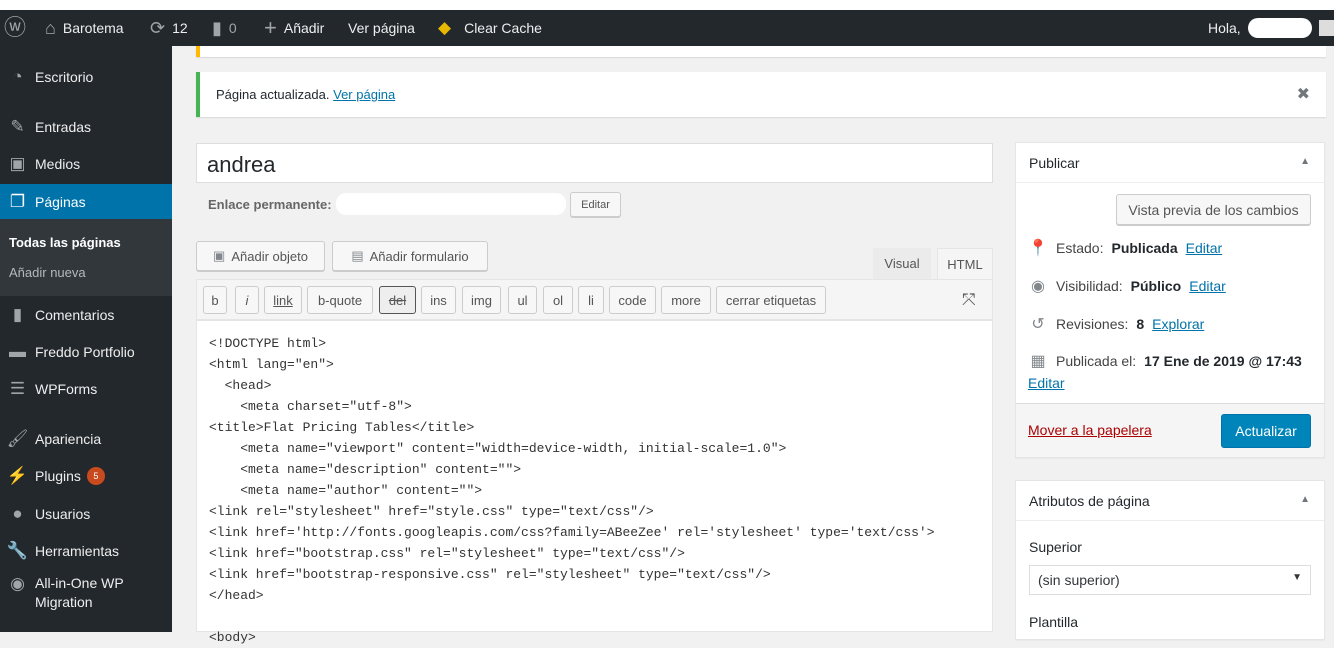  Describe the element at coordinates (1326, 28) in the screenshot. I see `avatar` at that location.